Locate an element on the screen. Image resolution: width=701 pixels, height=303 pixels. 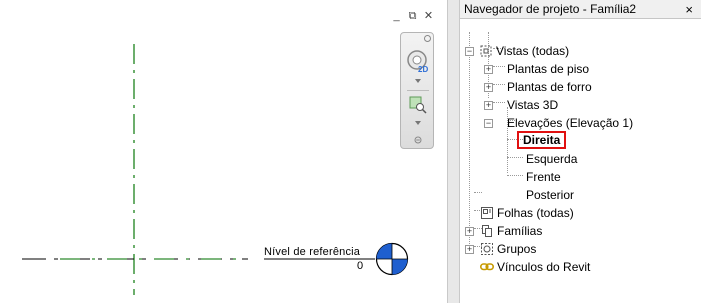
tree-item-label: Plantas de piso is located at coordinates (548, 69).